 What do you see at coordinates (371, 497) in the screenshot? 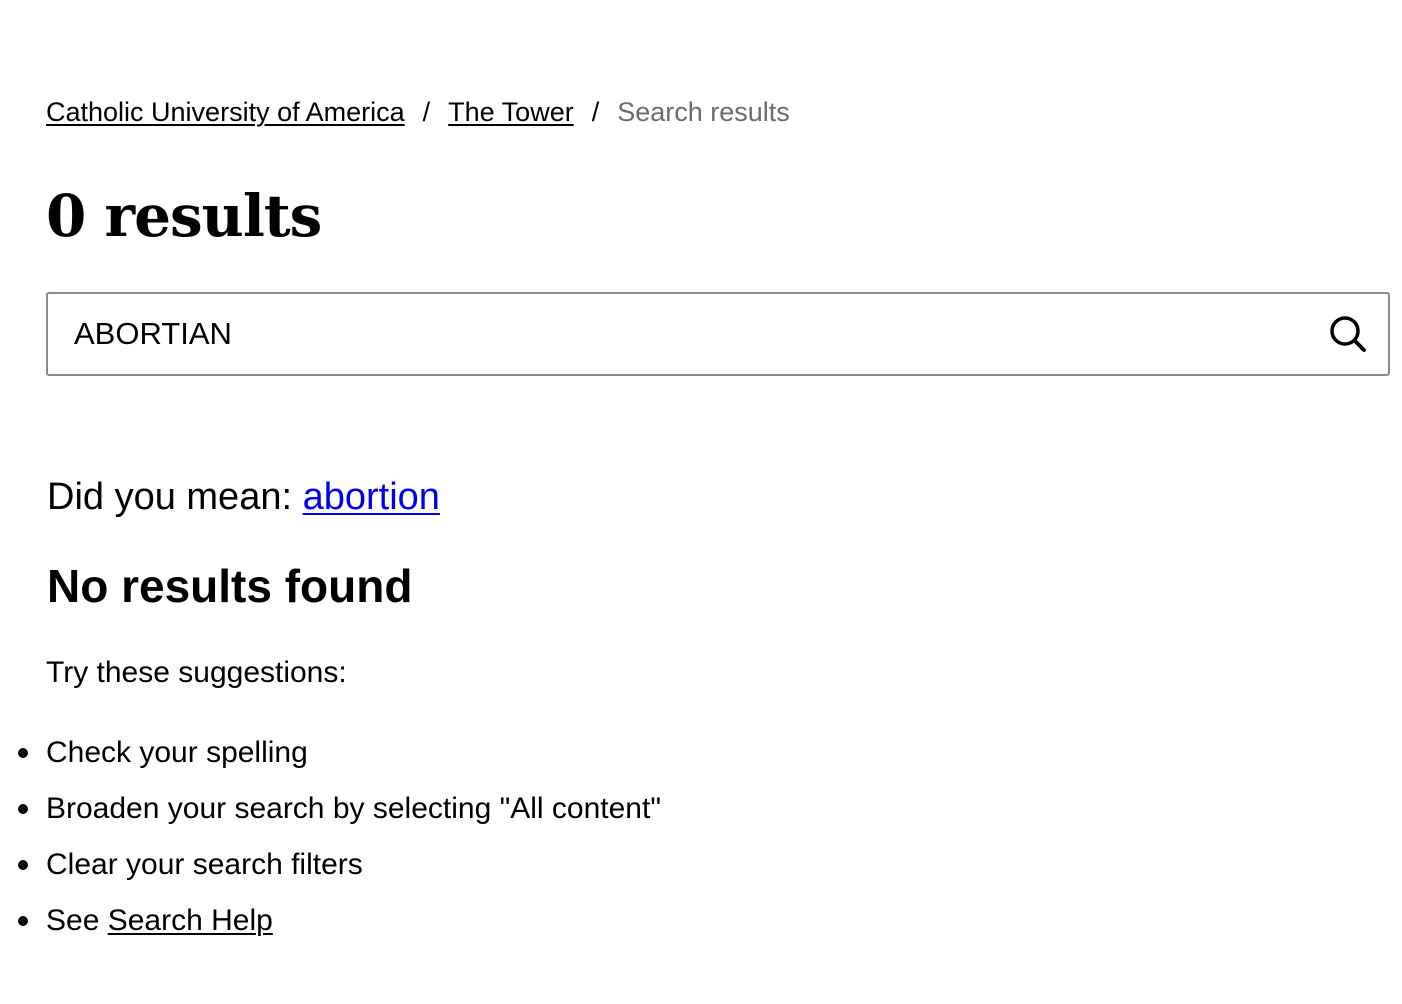
I see `did-you-mean-link: abortion` at bounding box center [371, 497].